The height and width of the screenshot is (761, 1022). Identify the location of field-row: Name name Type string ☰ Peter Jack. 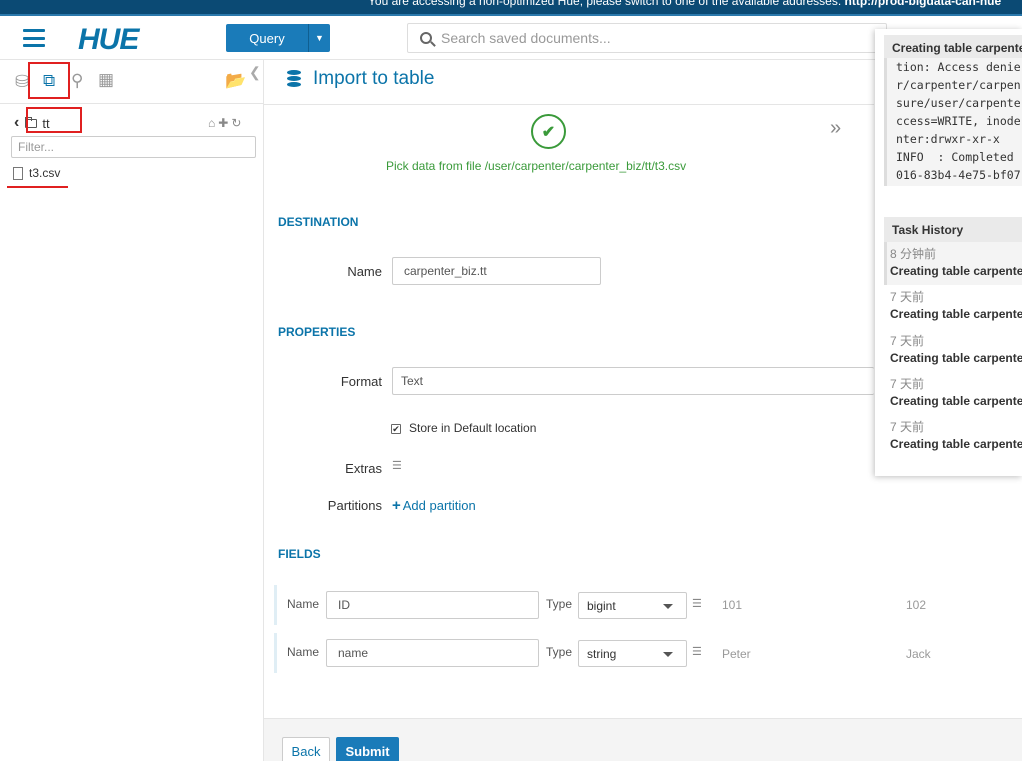
(602, 653).